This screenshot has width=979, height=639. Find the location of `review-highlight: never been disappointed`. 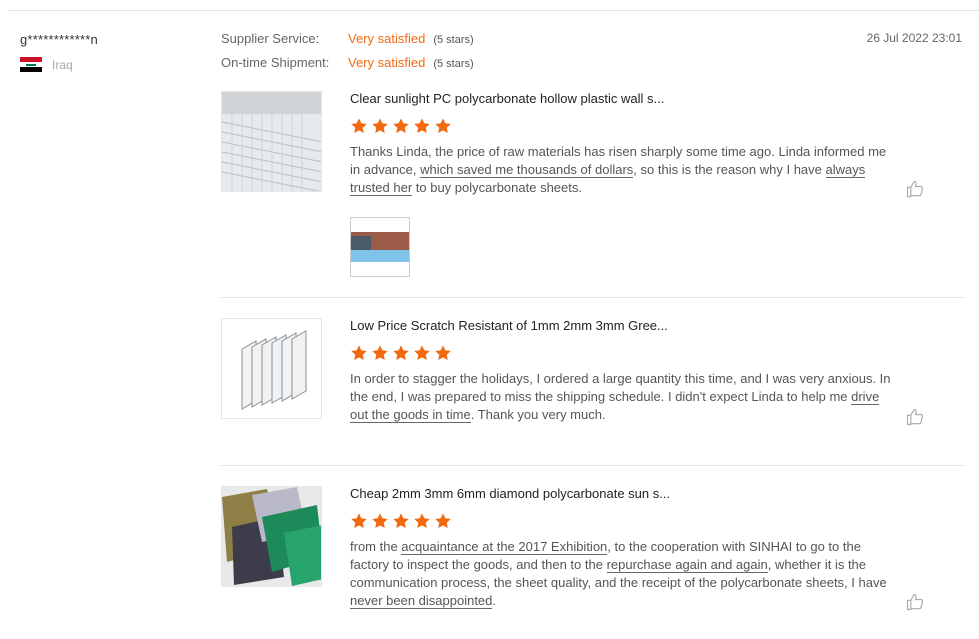

review-highlight: never been disappointed is located at coordinates (421, 601).